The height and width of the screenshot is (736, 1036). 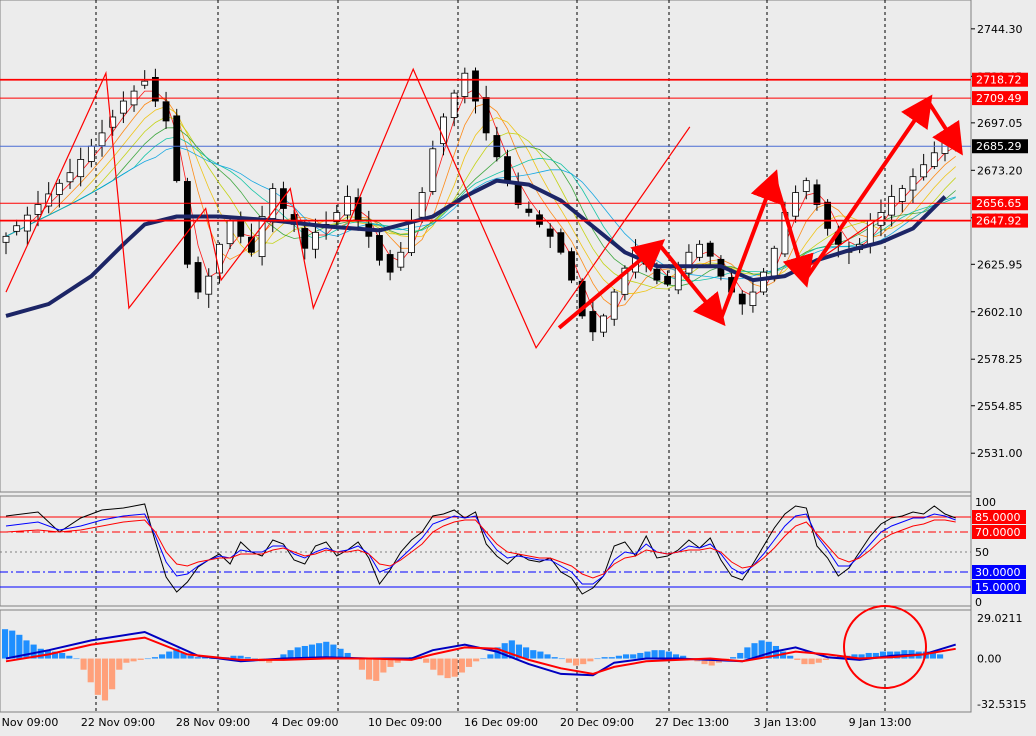 I want to click on y-tick-label: 2625.95, so click(x=1000, y=264).